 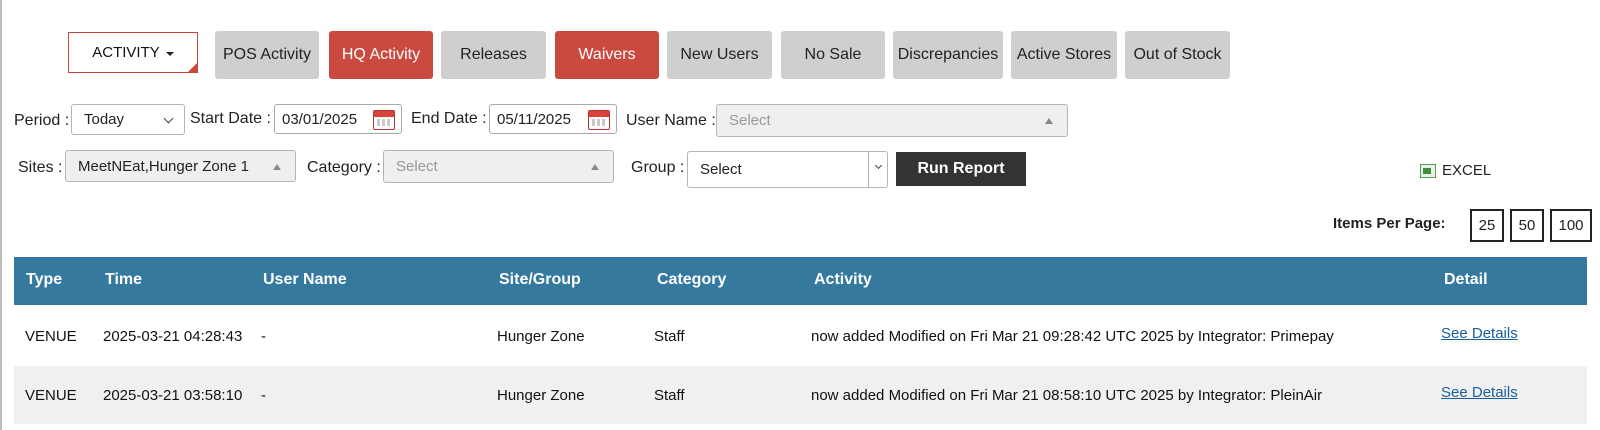 I want to click on end-date-value: 05/11/2025, so click(x=534, y=119).